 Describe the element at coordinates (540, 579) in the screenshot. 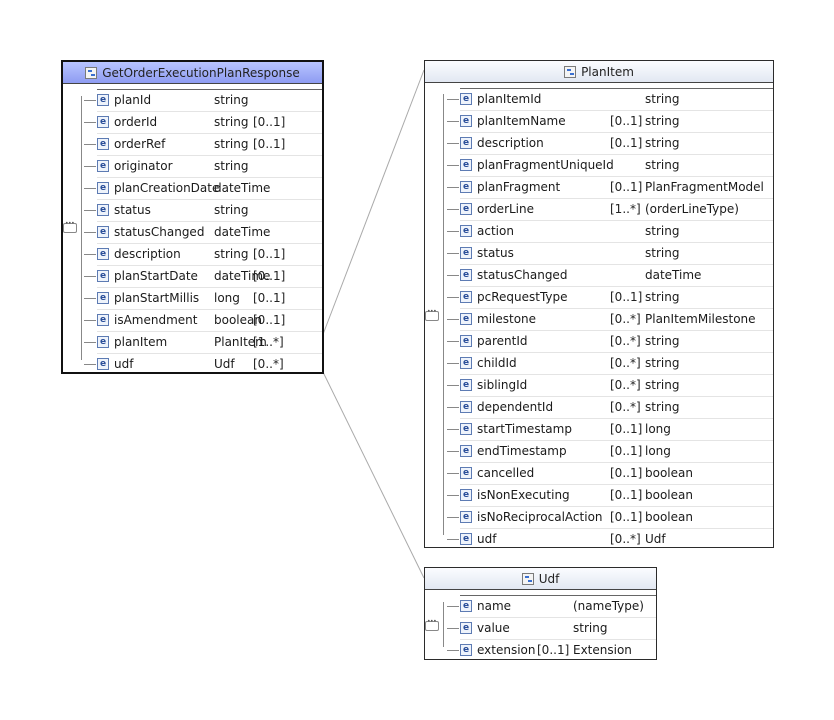

I see `udf-type-header: Udf` at that location.